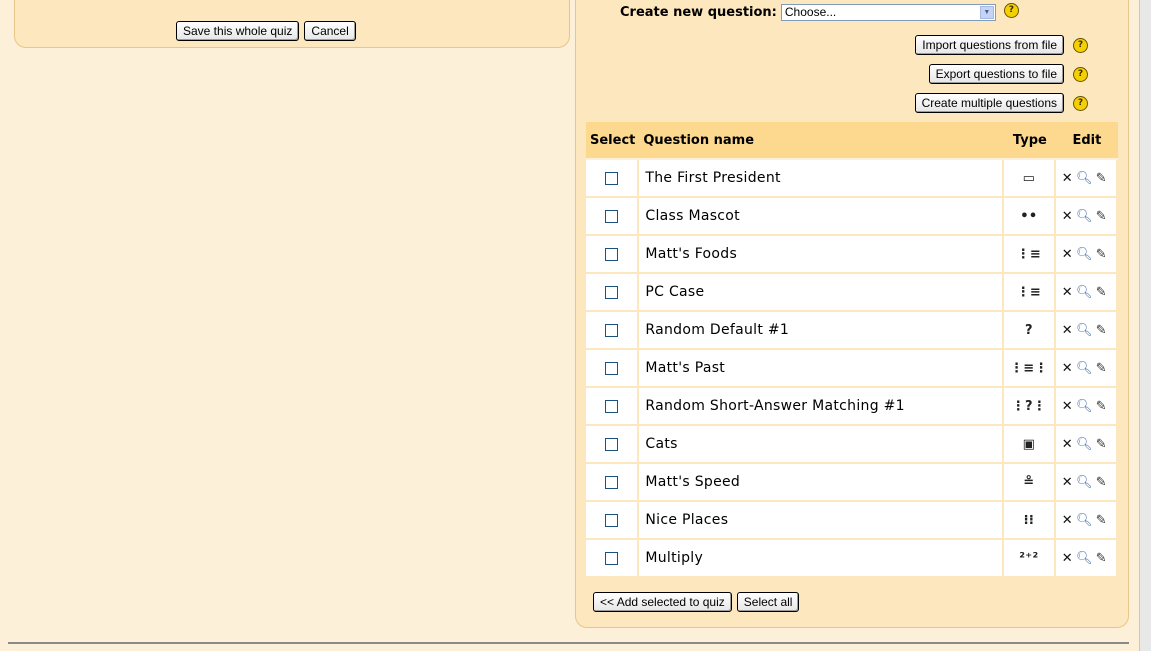 The image size is (1151, 651). I want to click on type-cell: ⋮≡, so click(1029, 255).